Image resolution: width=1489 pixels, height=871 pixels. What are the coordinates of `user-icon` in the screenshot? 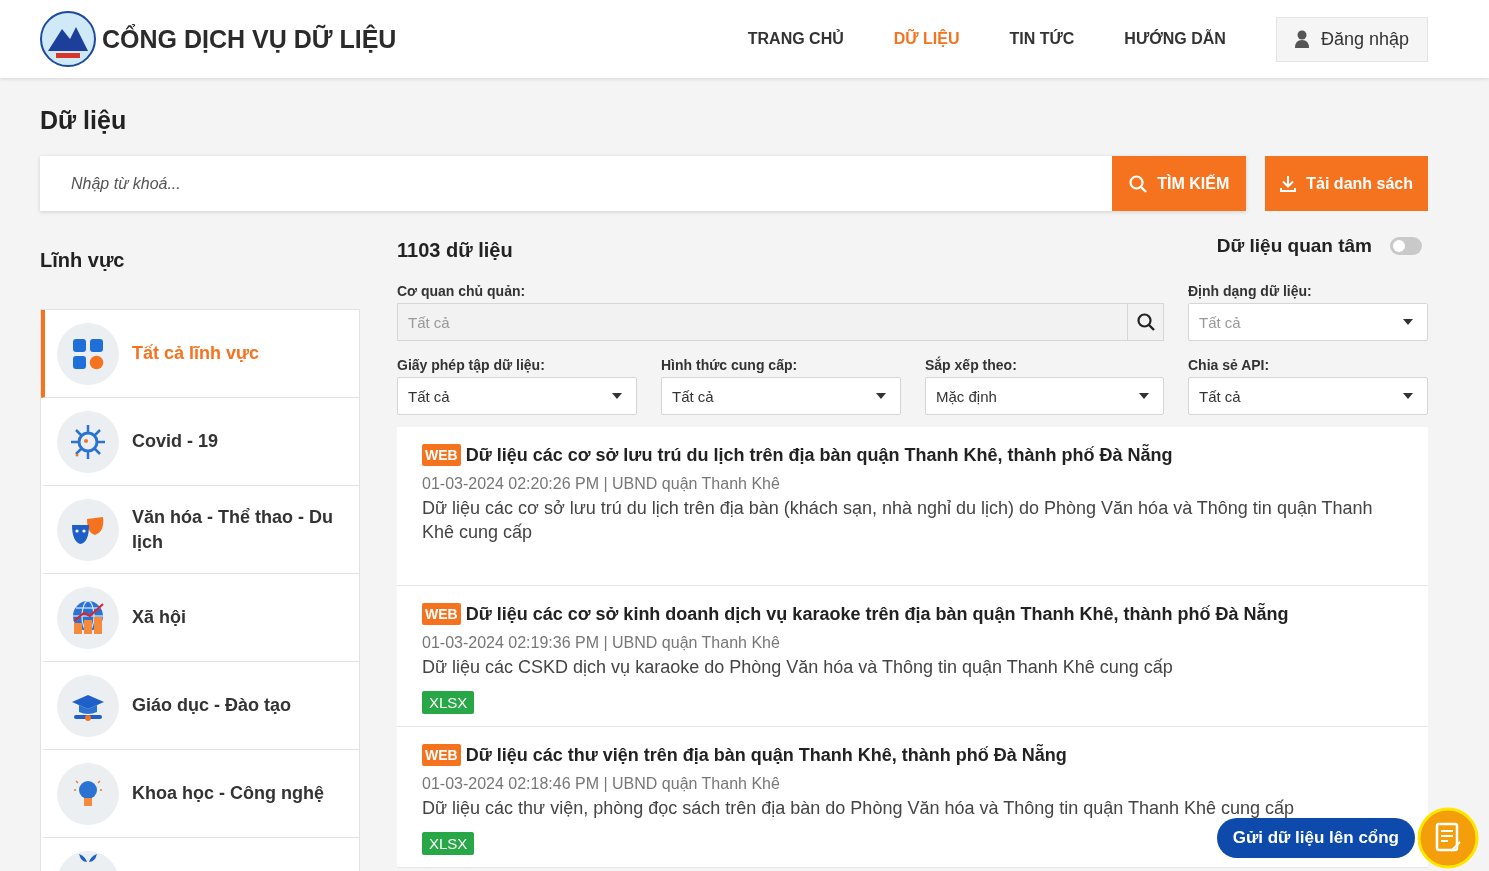 It's located at (1301, 39).